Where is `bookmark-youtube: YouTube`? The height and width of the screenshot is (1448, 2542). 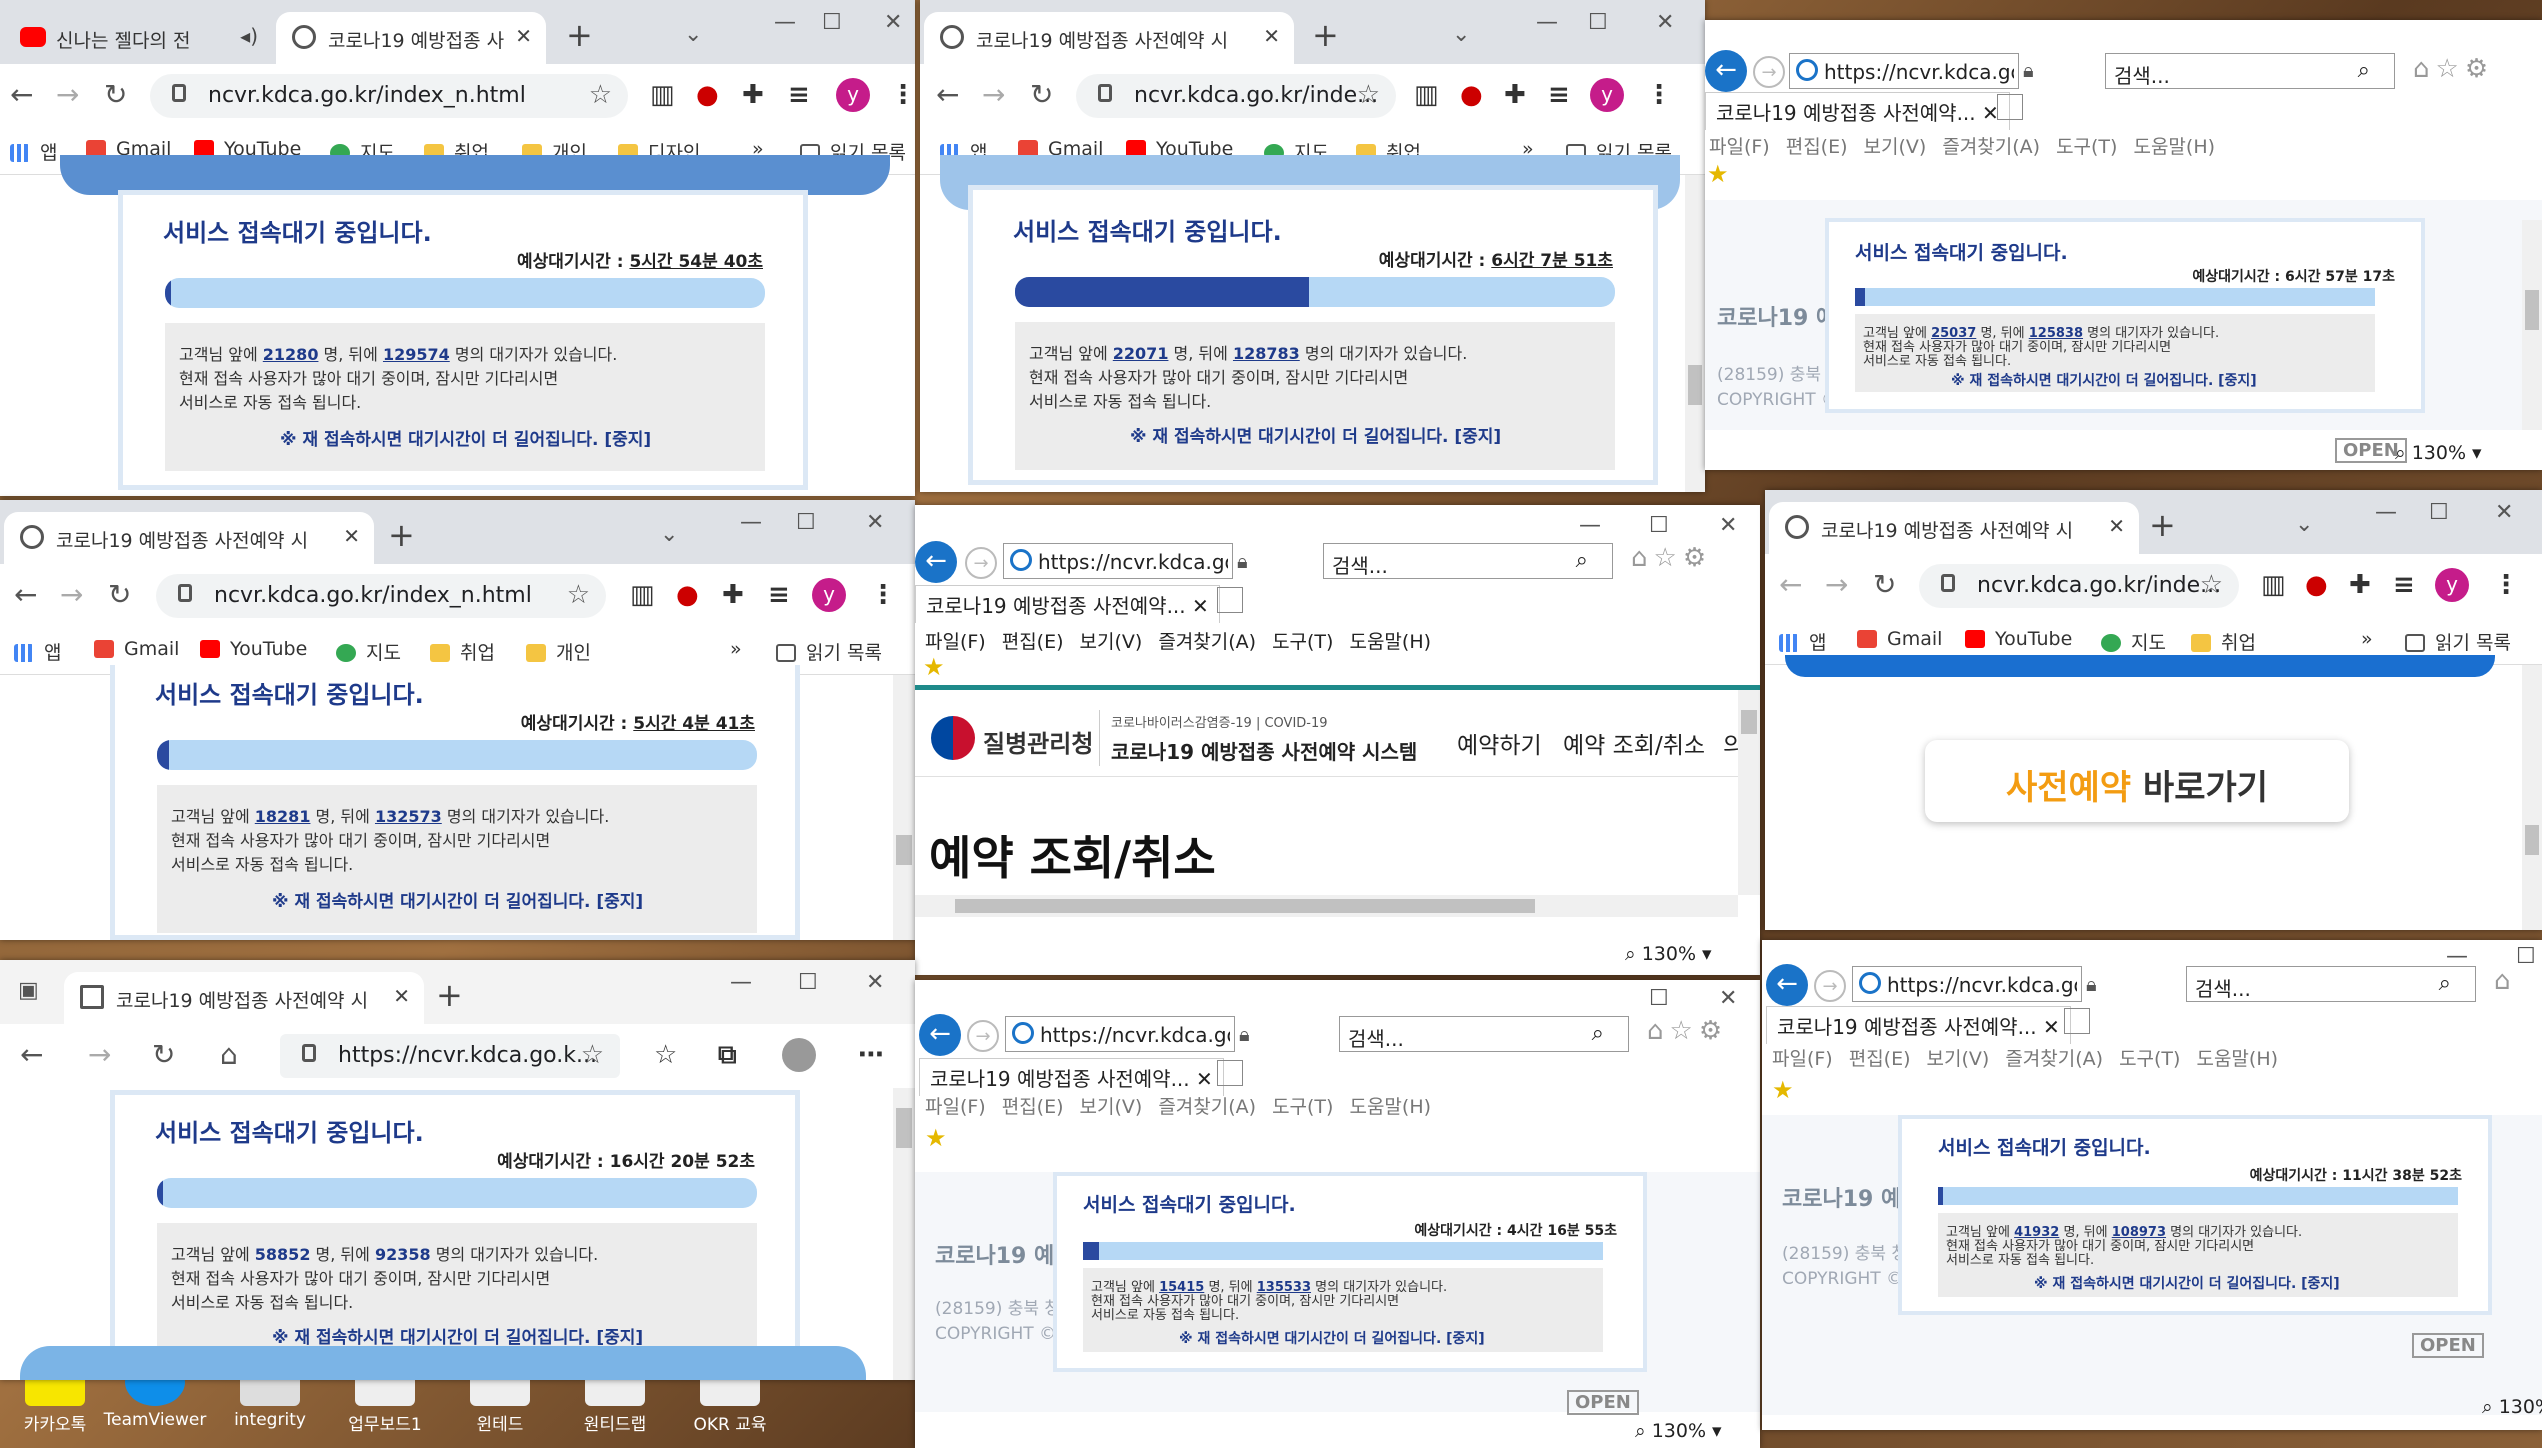 bookmark-youtube: YouTube is located at coordinates (253, 649).